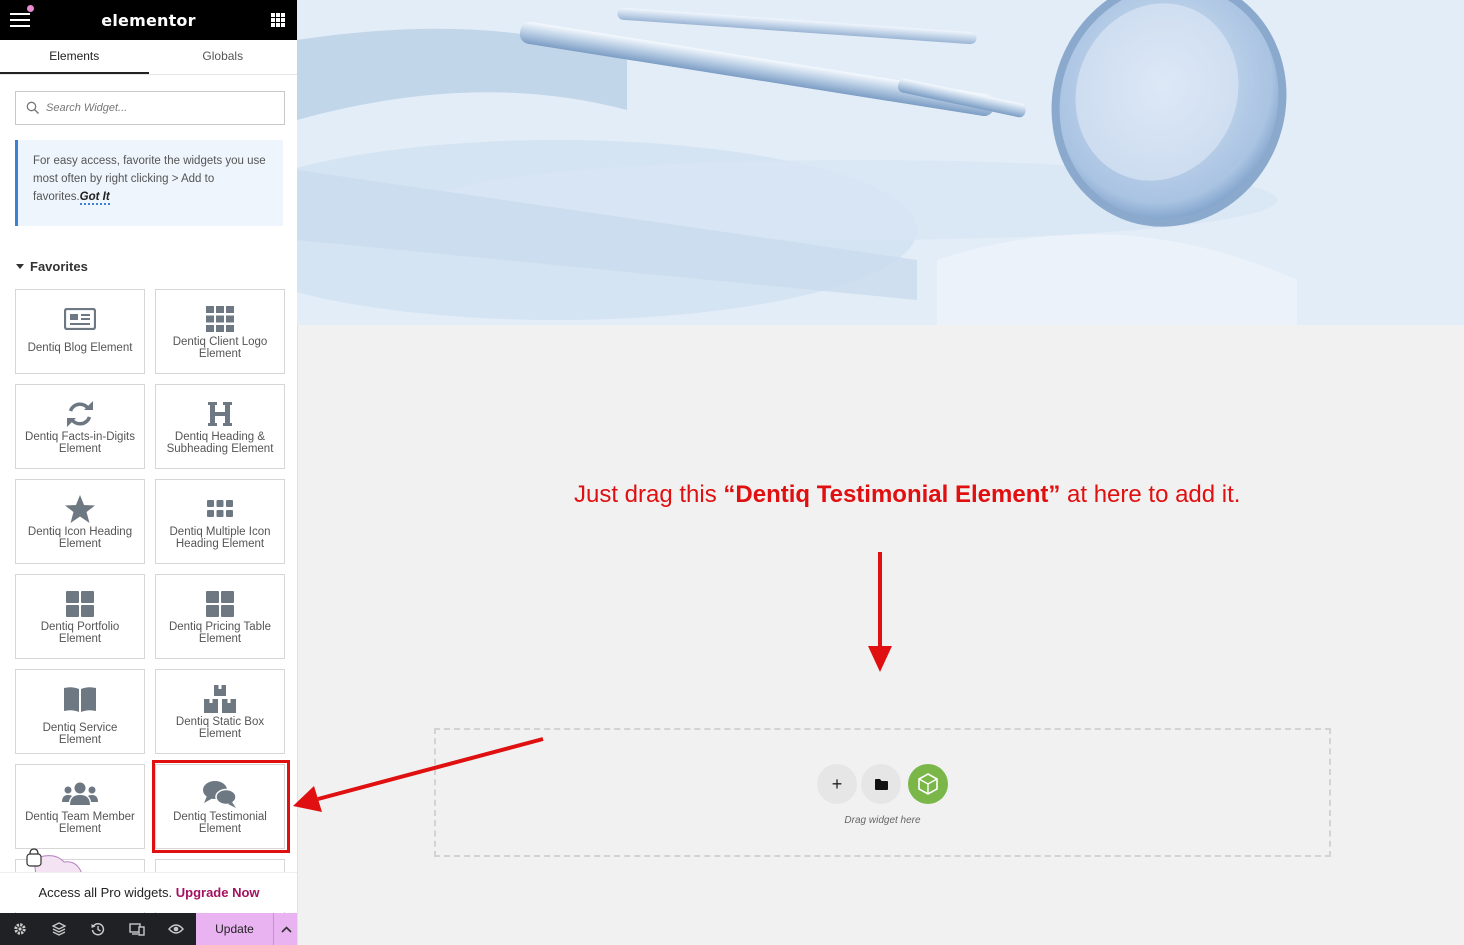 Image resolution: width=1464 pixels, height=945 pixels. What do you see at coordinates (80, 806) in the screenshot?
I see `widget-dentiq-team-member: Dentiq Team Member Element` at bounding box center [80, 806].